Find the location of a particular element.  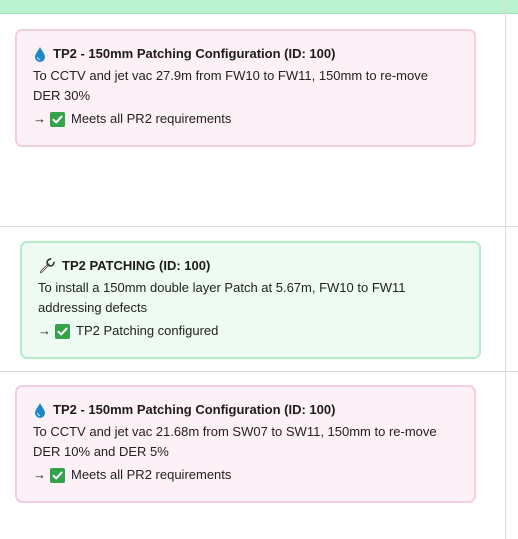

status-text: TP2 Patching configured is located at coordinates (147, 330).